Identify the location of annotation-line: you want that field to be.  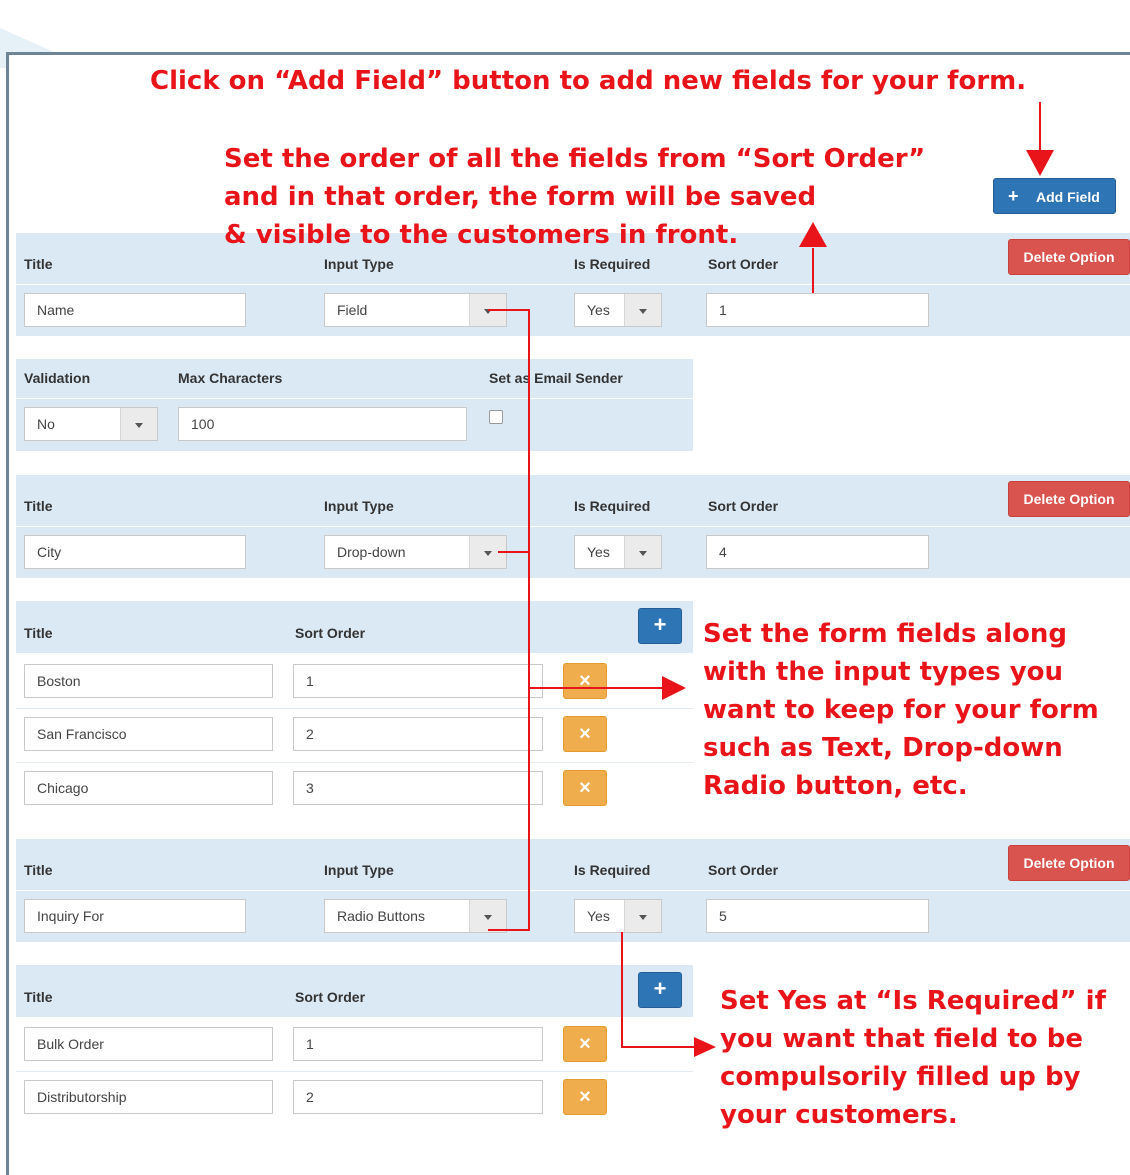
(901, 1039).